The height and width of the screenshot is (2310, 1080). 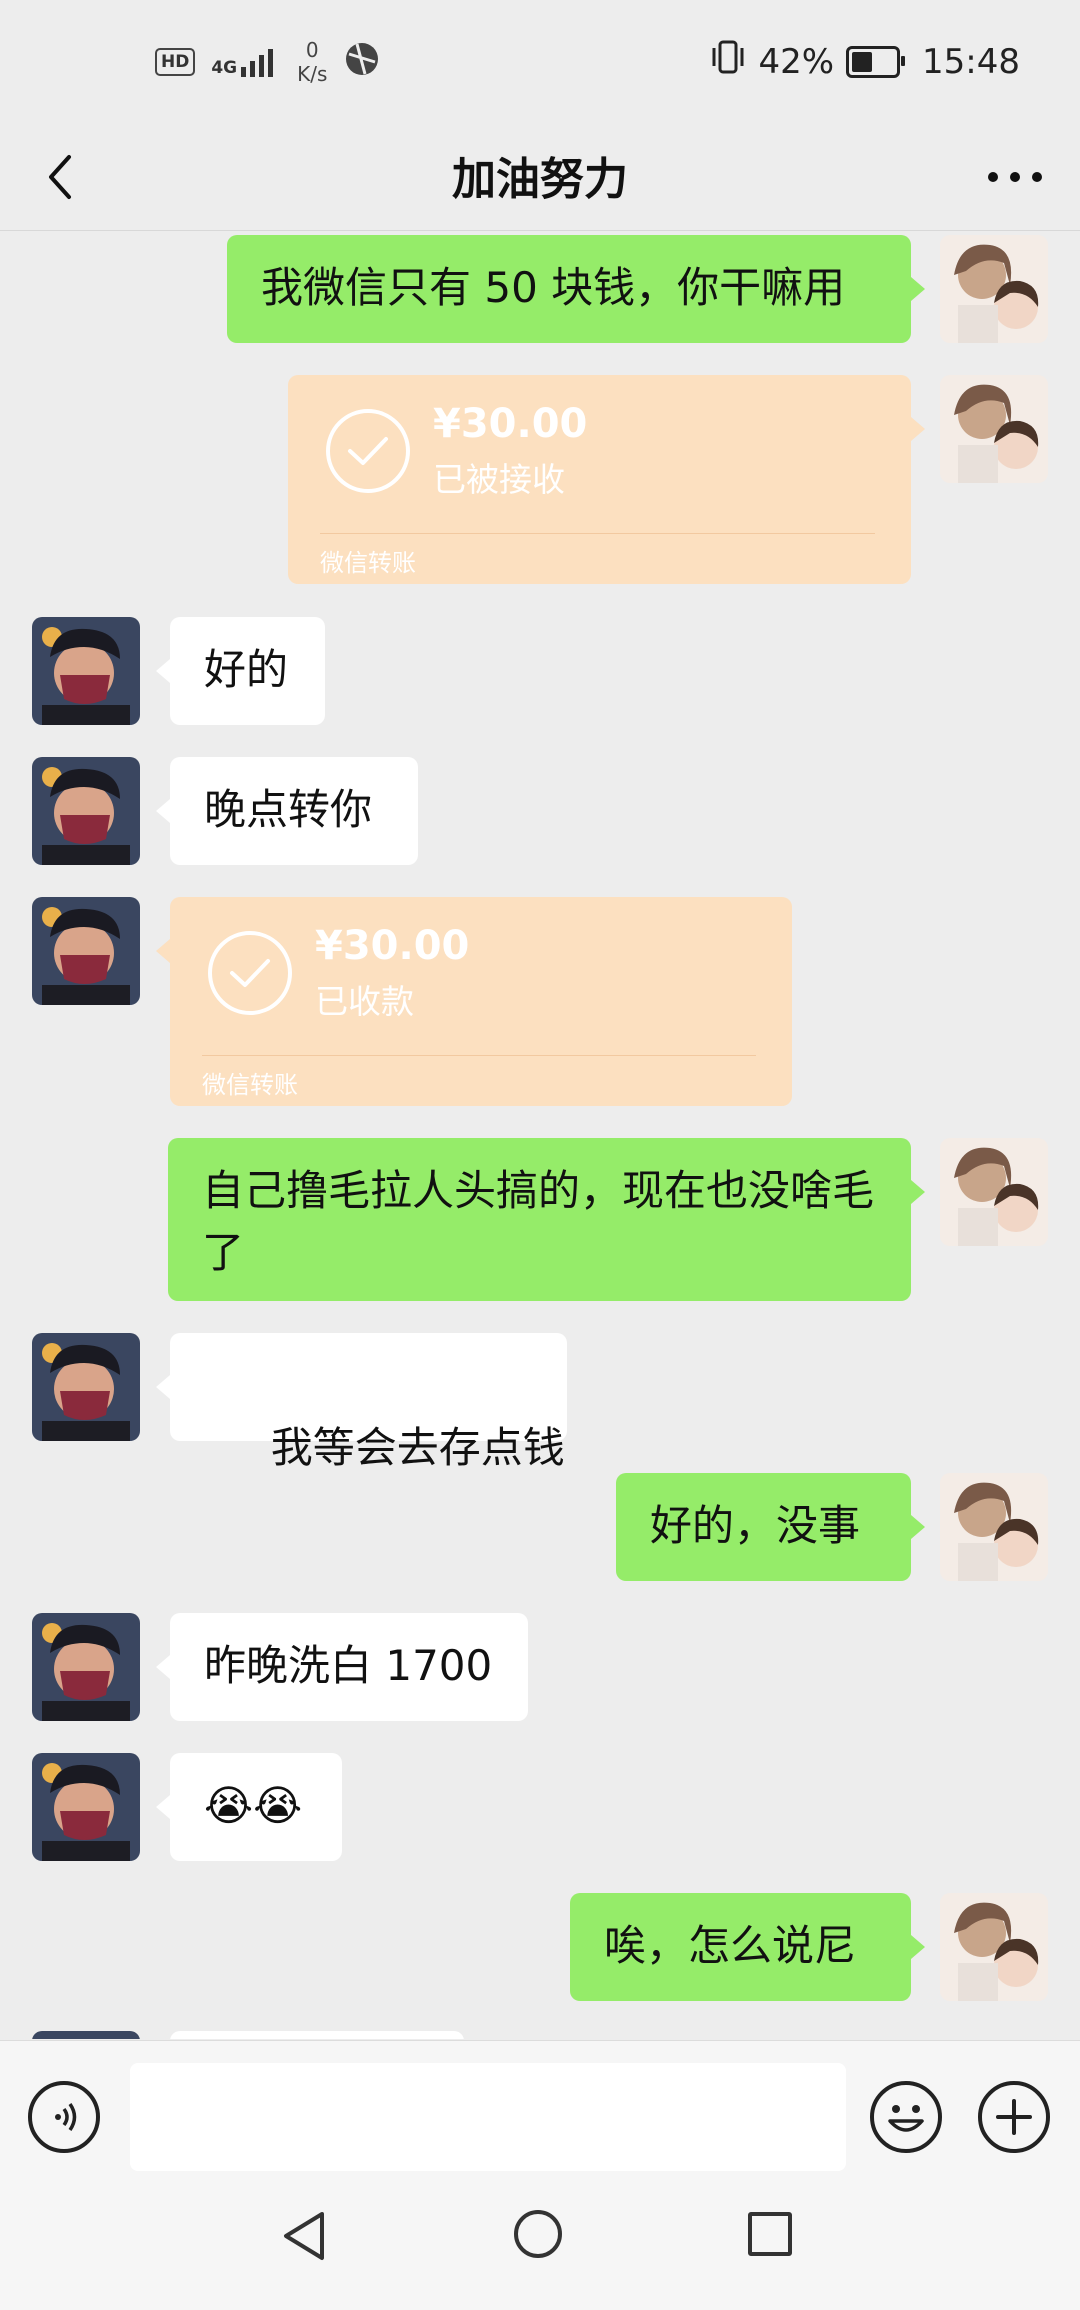 I want to click on message-bubble: 晚点转你, so click(x=294, y=811).